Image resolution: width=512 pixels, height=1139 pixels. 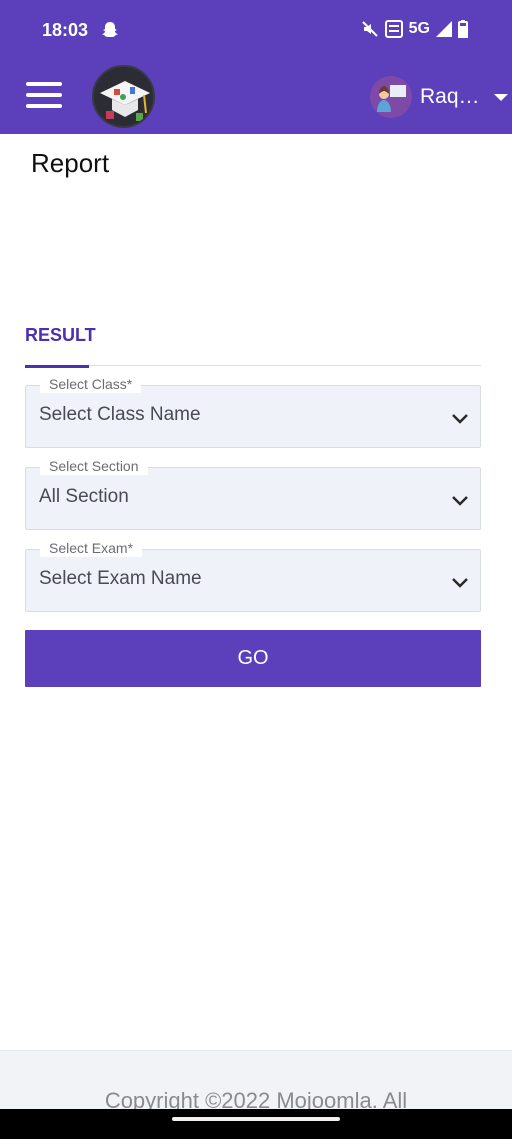 What do you see at coordinates (94, 466) in the screenshot?
I see `section-select-label: Select Section` at bounding box center [94, 466].